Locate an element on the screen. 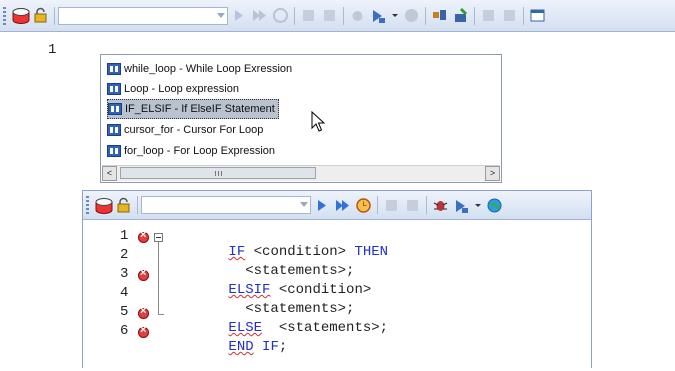 This screenshot has height=371, width=675. autocomplete-item: Loop - Loop expression is located at coordinates (173, 89).